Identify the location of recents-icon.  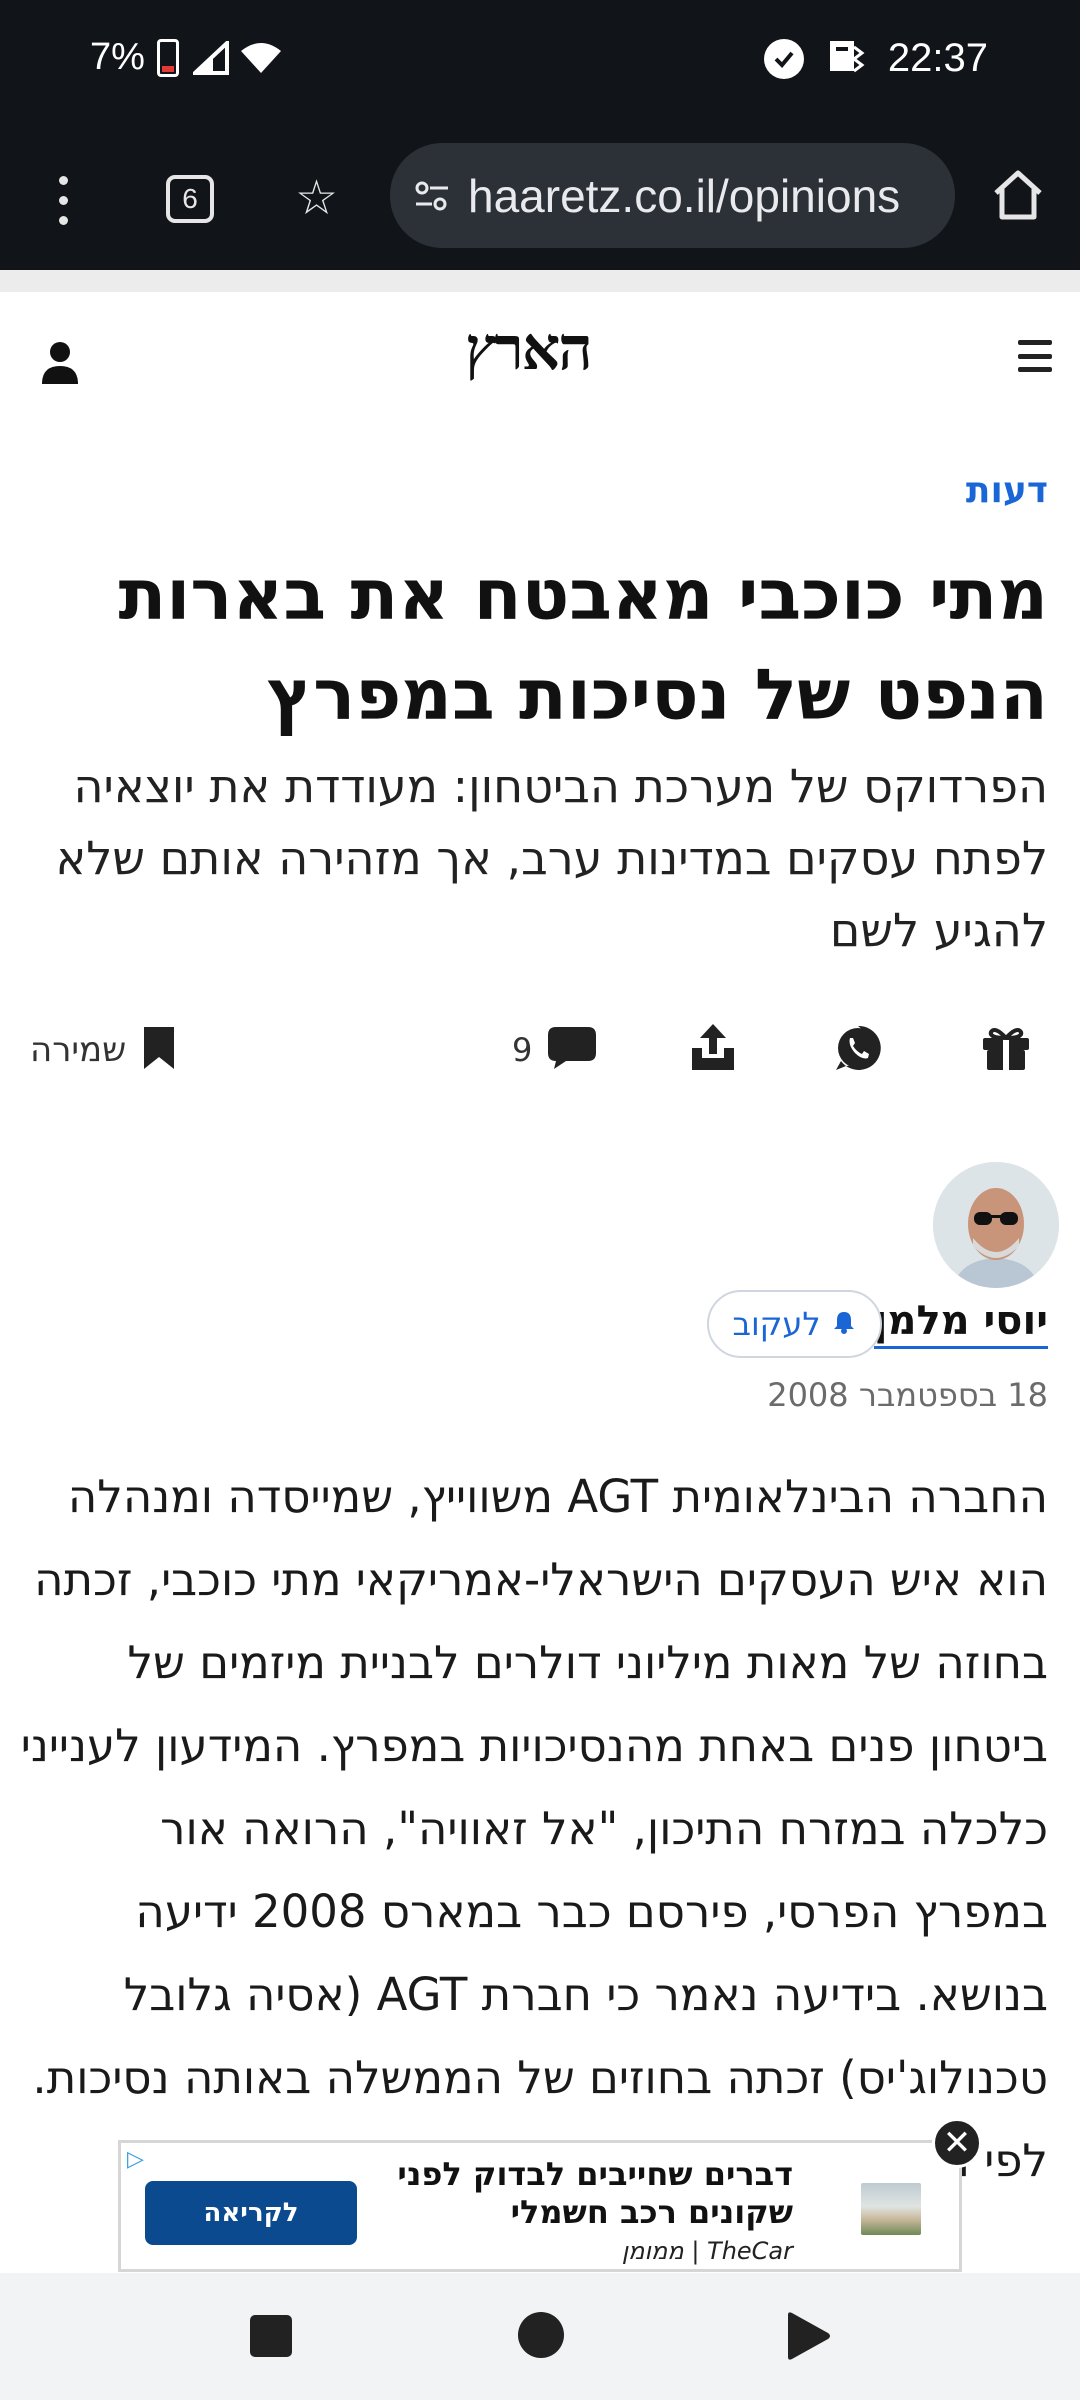
(271, 2336).